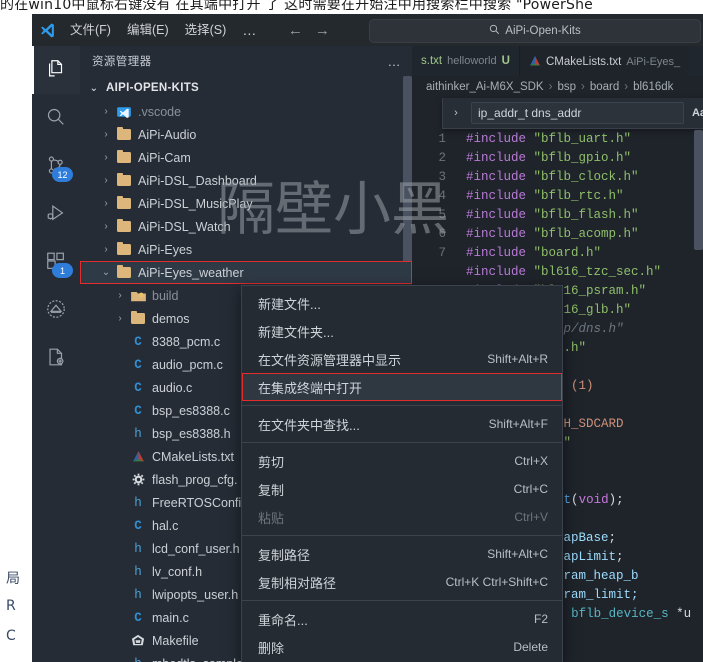  Describe the element at coordinates (284, 555) in the screenshot. I see `menu-item-label: 复制路径` at that location.